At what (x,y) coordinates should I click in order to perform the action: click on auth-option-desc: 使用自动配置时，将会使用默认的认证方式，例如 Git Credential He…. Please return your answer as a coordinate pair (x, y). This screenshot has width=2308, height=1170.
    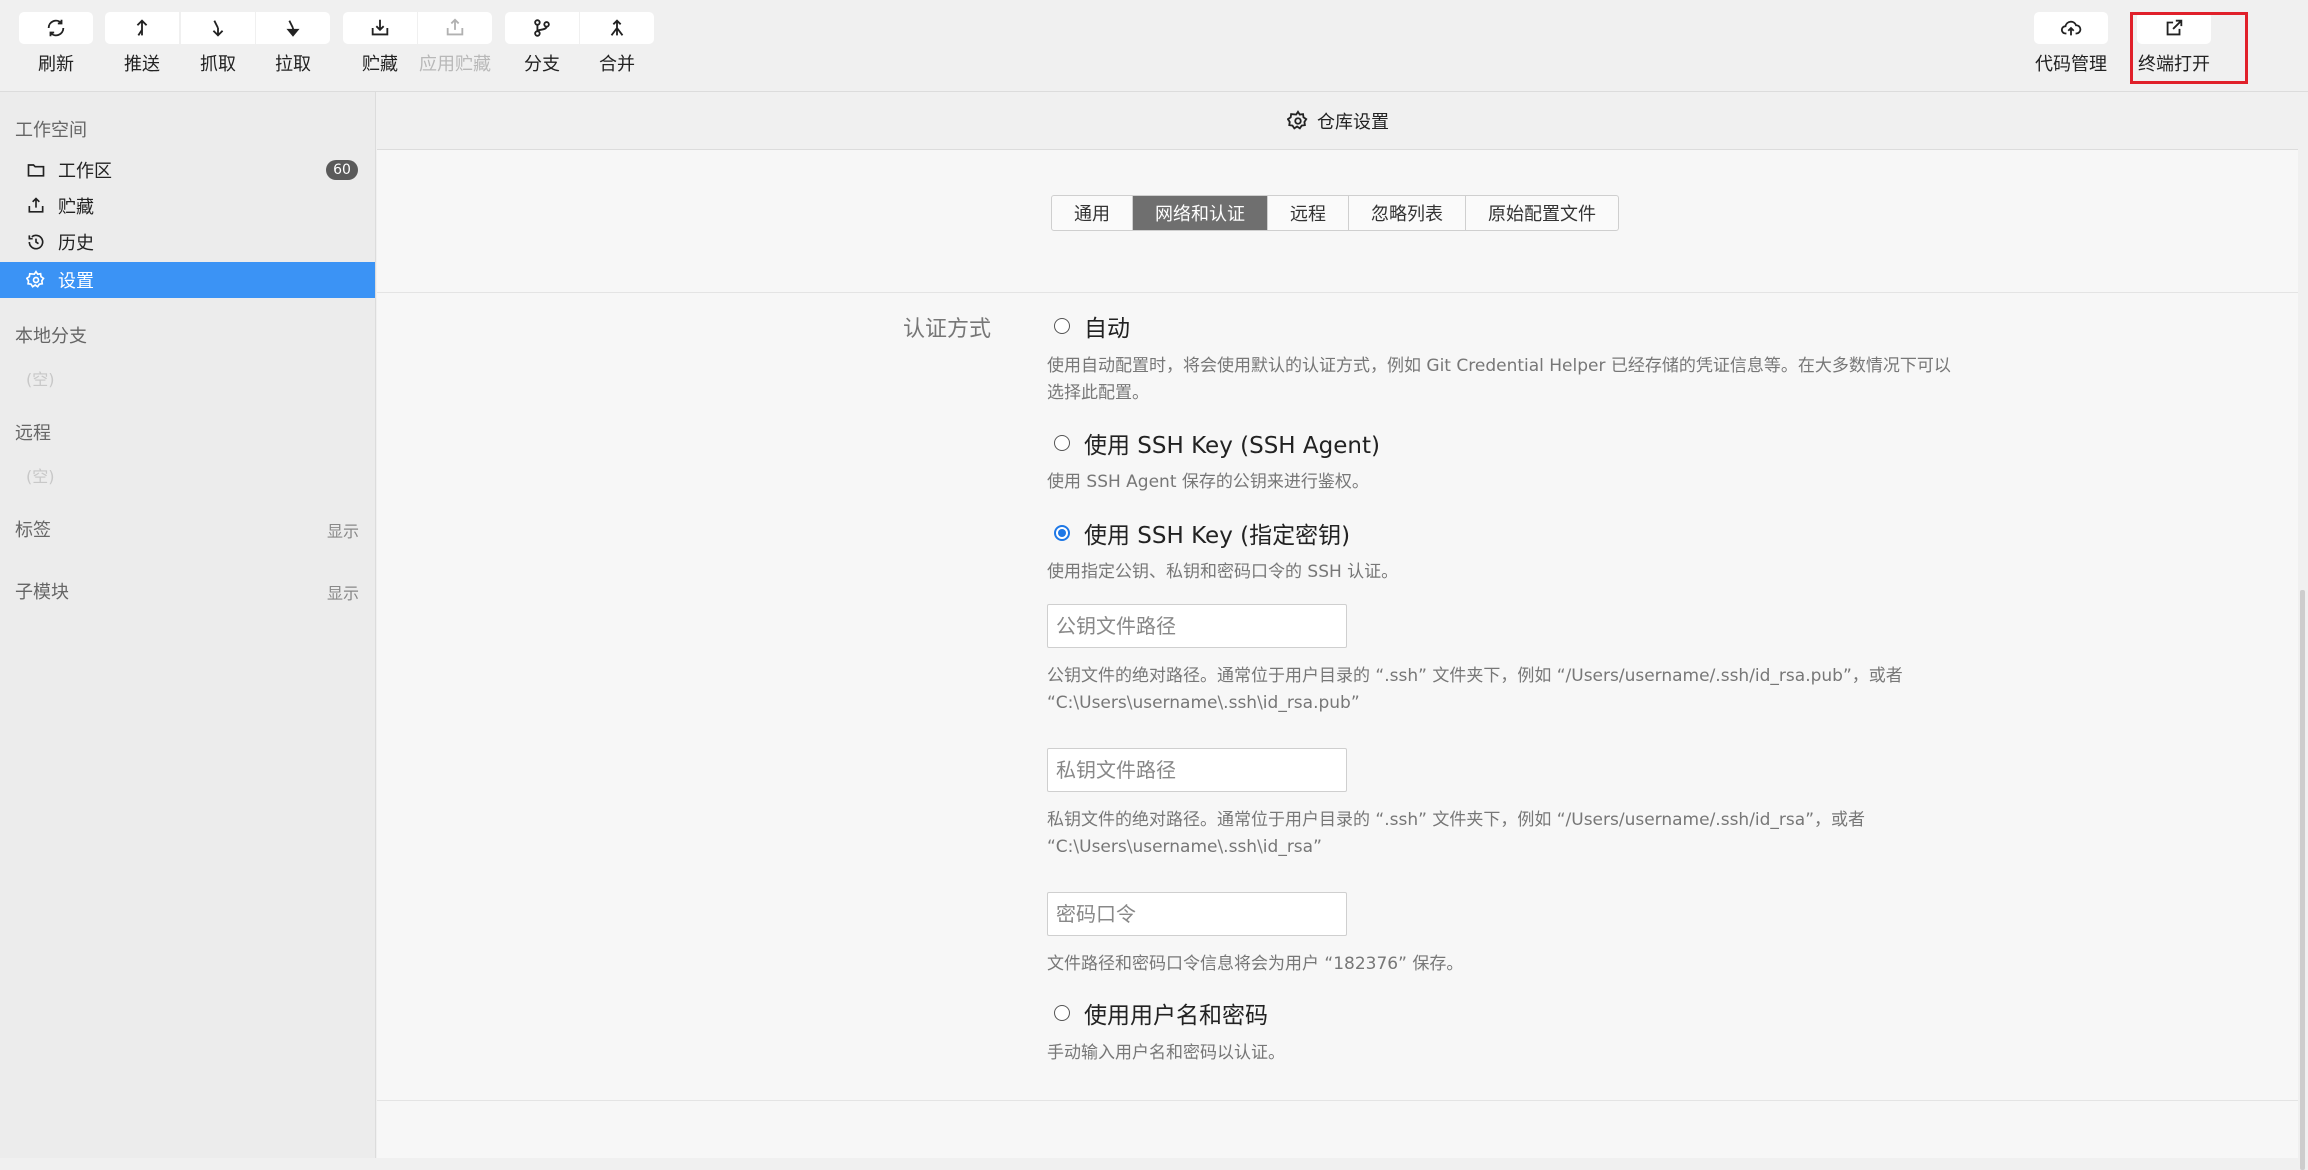
    Looking at the image, I should click on (1499, 379).